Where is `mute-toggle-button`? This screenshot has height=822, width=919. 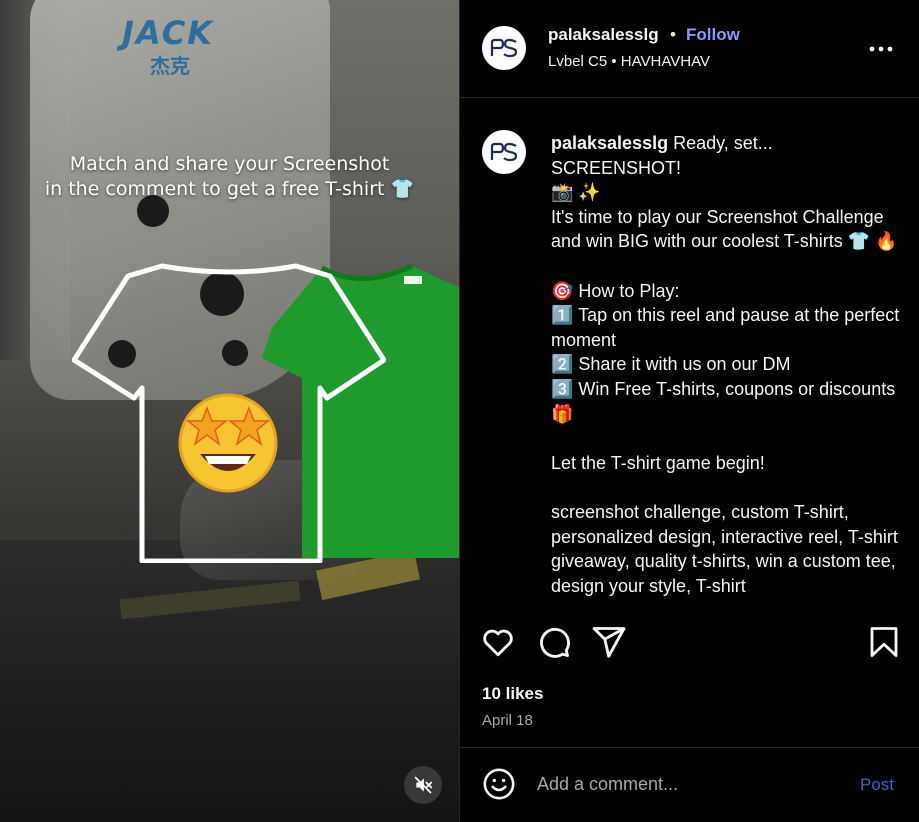 mute-toggle-button is located at coordinates (423, 785).